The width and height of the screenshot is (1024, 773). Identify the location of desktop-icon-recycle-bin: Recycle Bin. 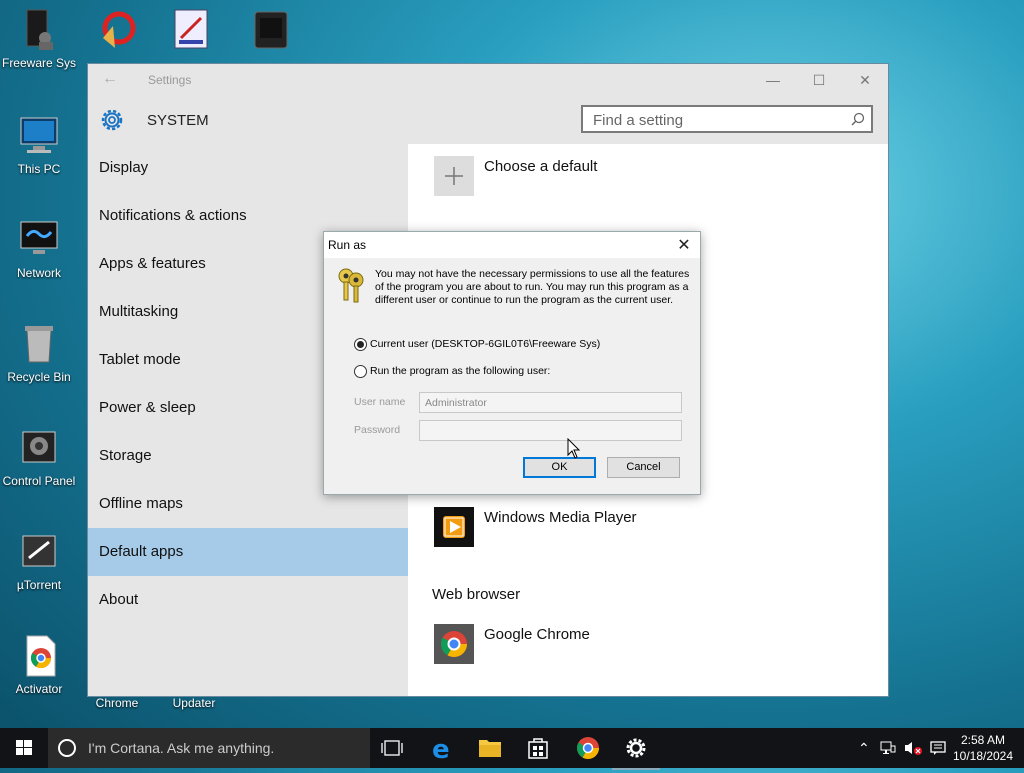
(39, 353).